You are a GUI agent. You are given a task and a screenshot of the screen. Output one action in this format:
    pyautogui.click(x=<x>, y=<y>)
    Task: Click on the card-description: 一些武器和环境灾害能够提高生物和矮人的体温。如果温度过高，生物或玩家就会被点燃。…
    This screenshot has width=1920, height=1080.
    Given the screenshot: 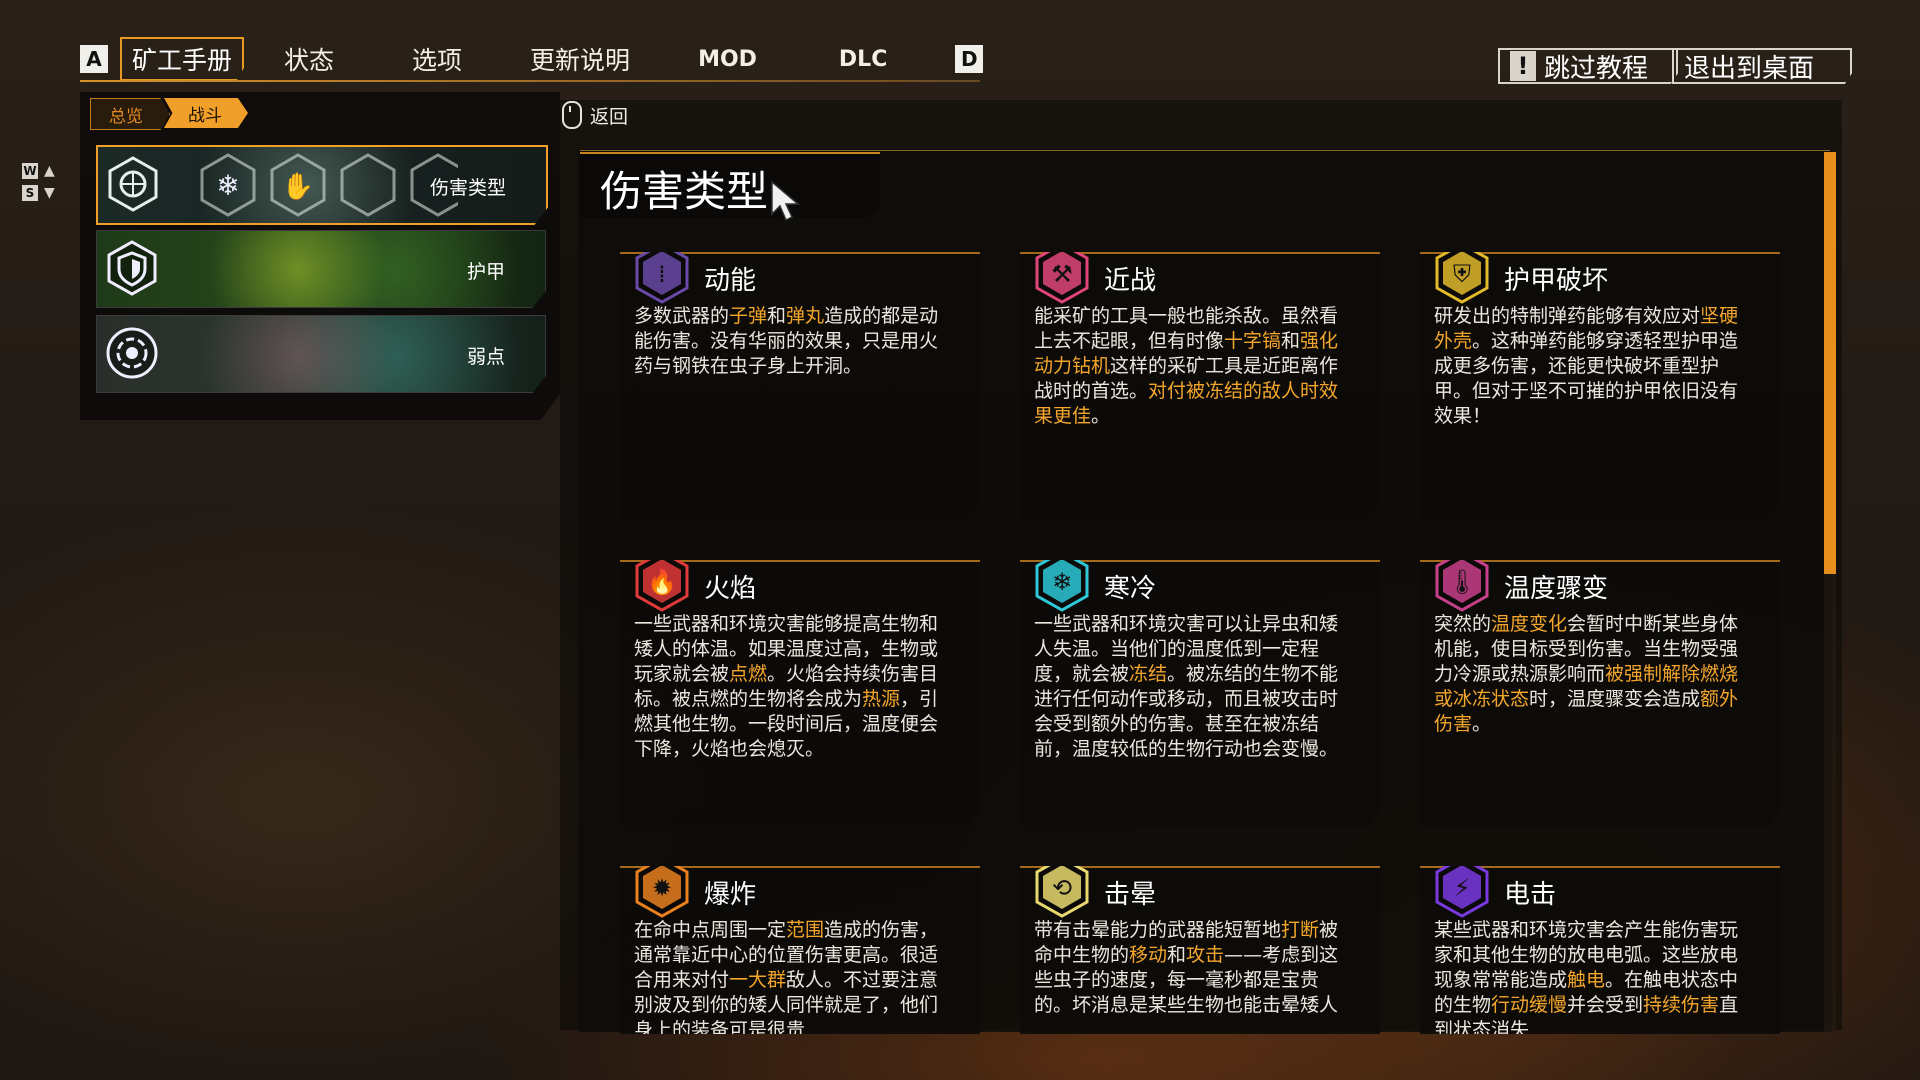 What is the action you would take?
    pyautogui.click(x=794, y=687)
    